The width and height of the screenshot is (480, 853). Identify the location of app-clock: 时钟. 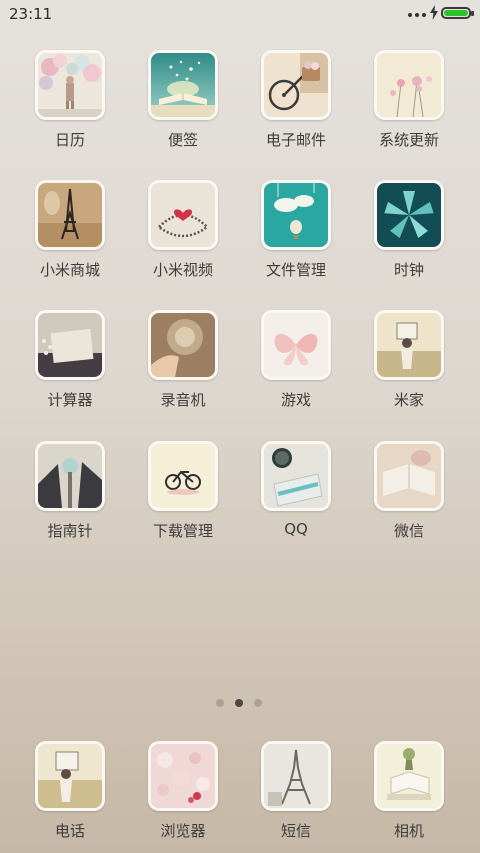
(409, 230).